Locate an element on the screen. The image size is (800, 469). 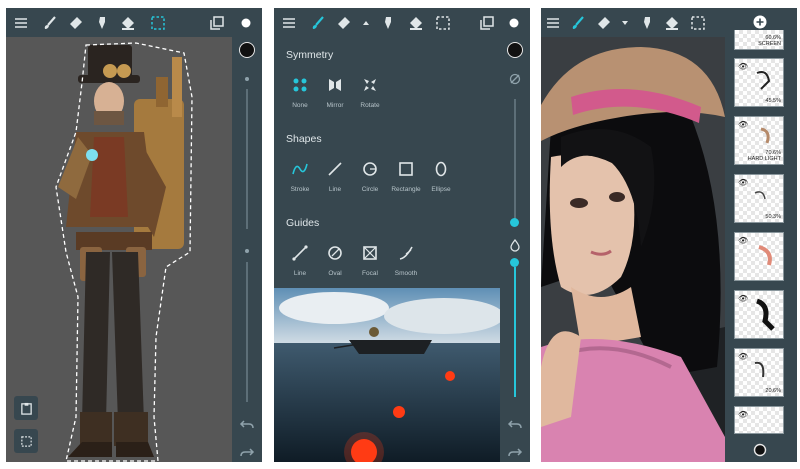
option-shape-ellipse: Ellipse is located at coordinates (441, 175).